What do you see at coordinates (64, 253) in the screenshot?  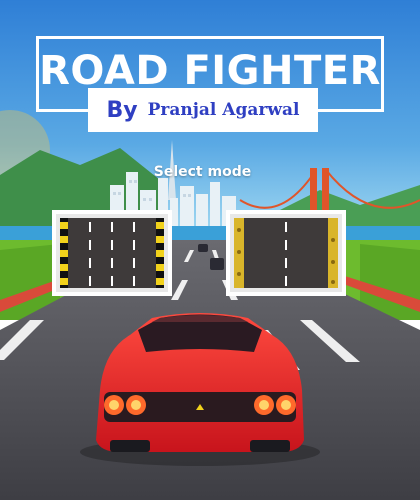 I see `mode-1-left-stripes` at bounding box center [64, 253].